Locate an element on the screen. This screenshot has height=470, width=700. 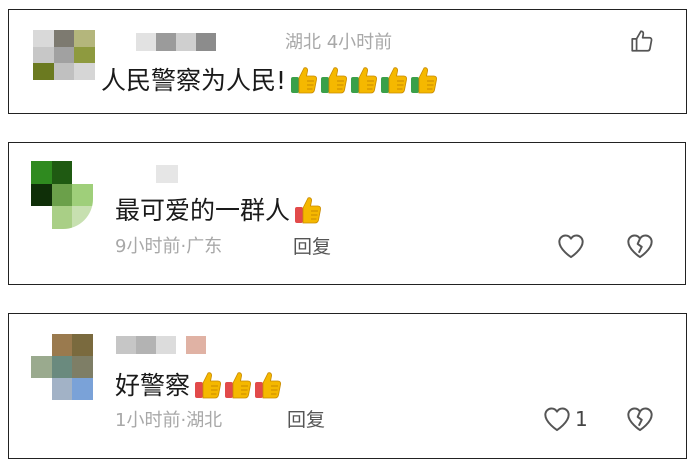
comment-location: 广东 is located at coordinates (204, 246).